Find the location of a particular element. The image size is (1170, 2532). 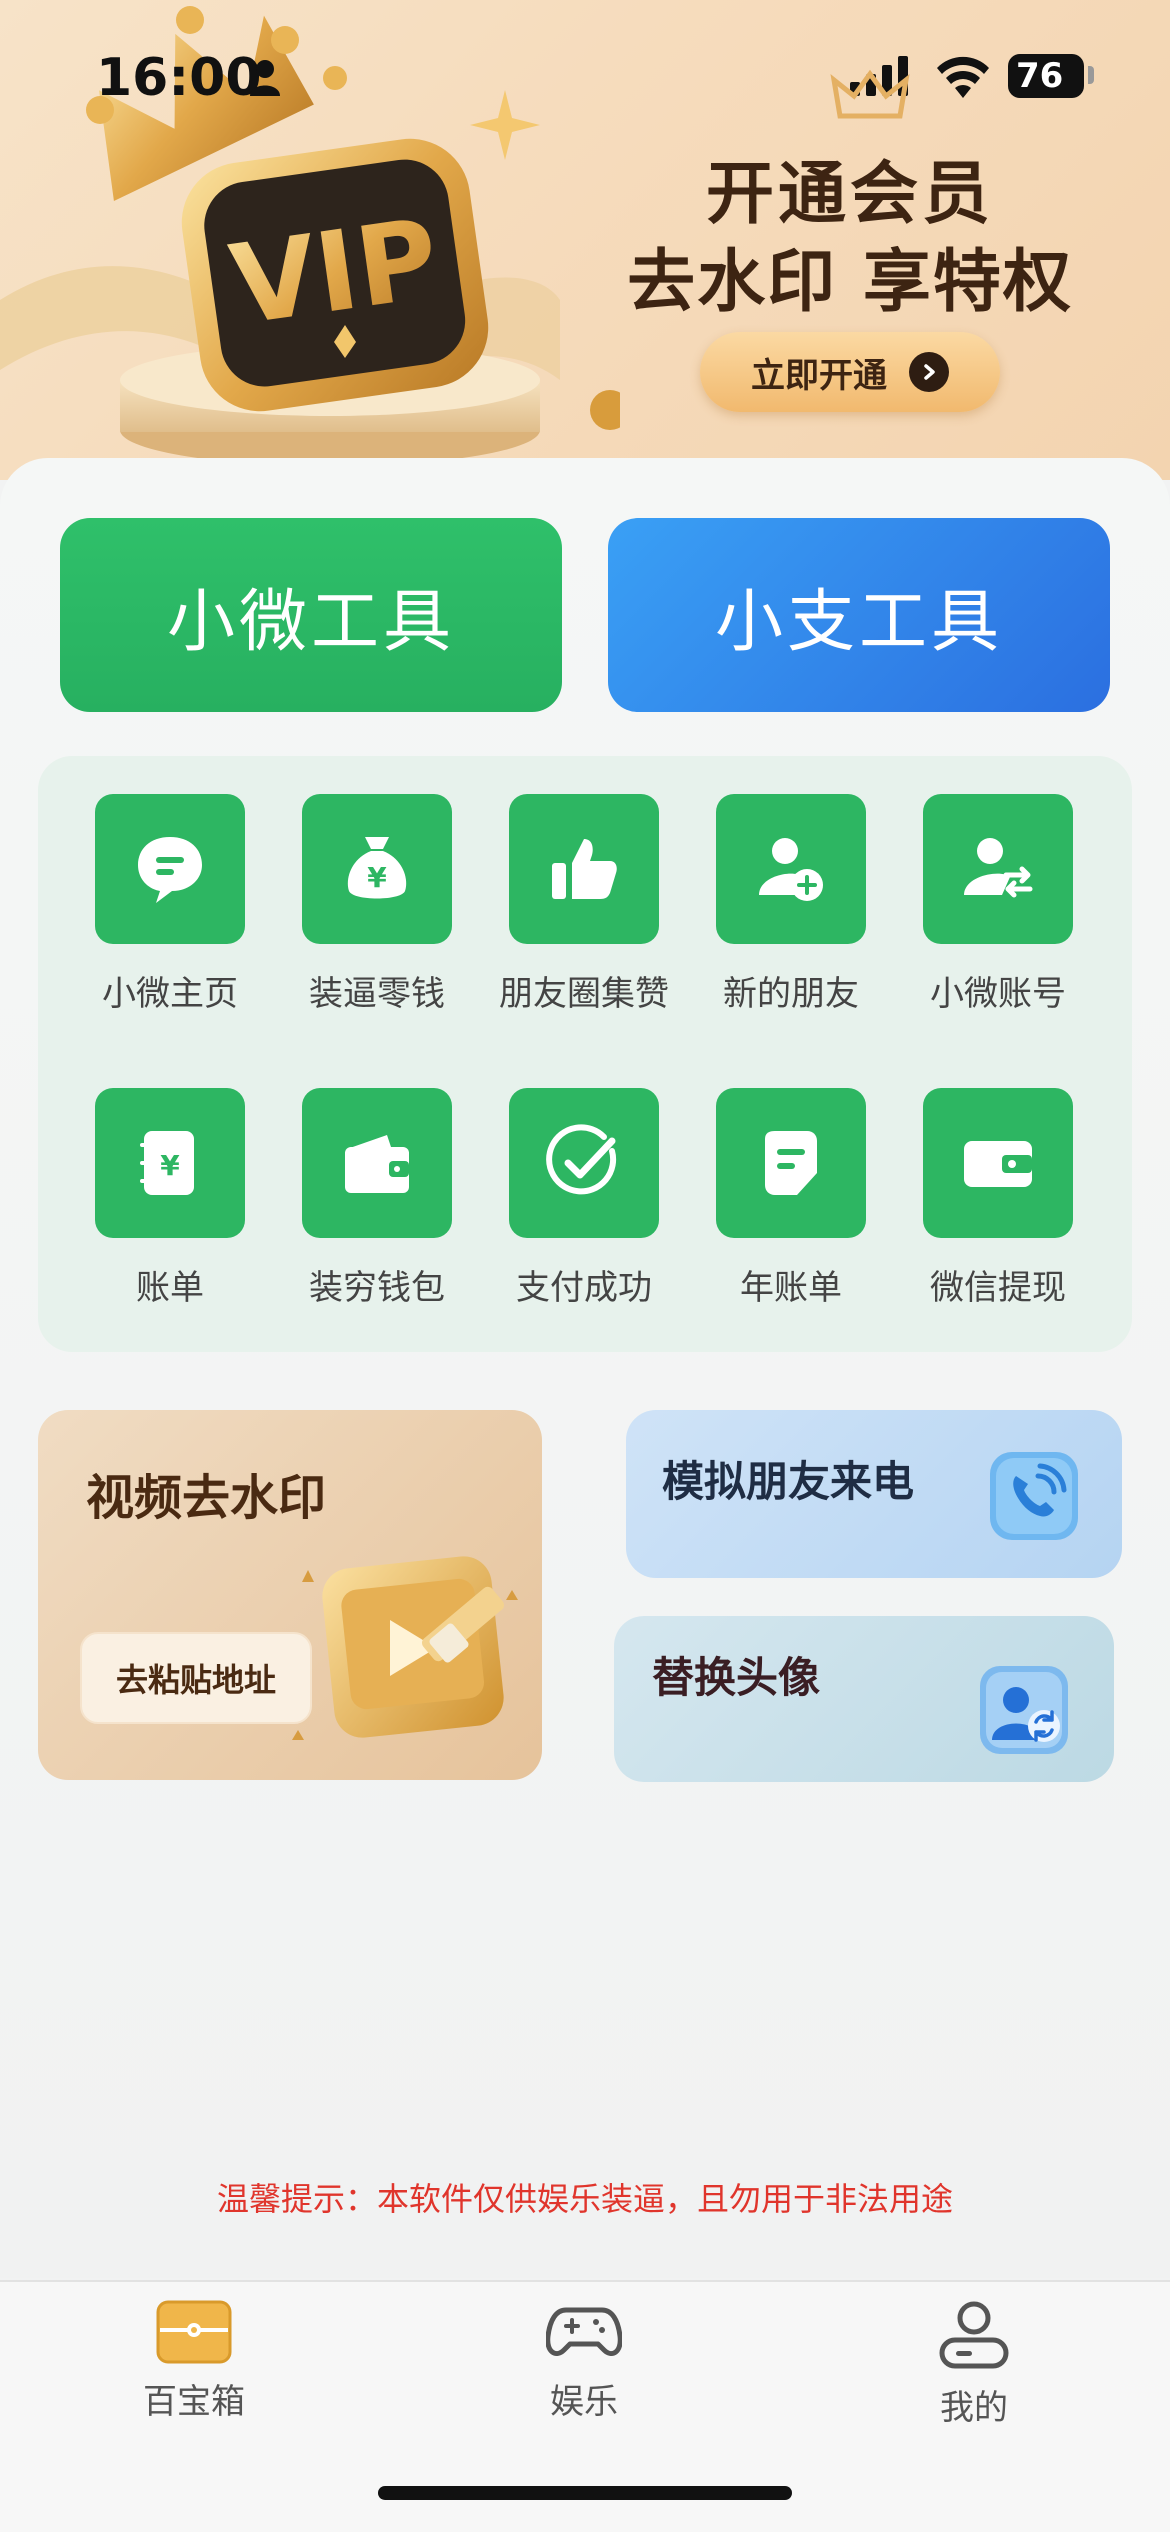

grid-item-wx-account: 小微账号 is located at coordinates (998, 914).